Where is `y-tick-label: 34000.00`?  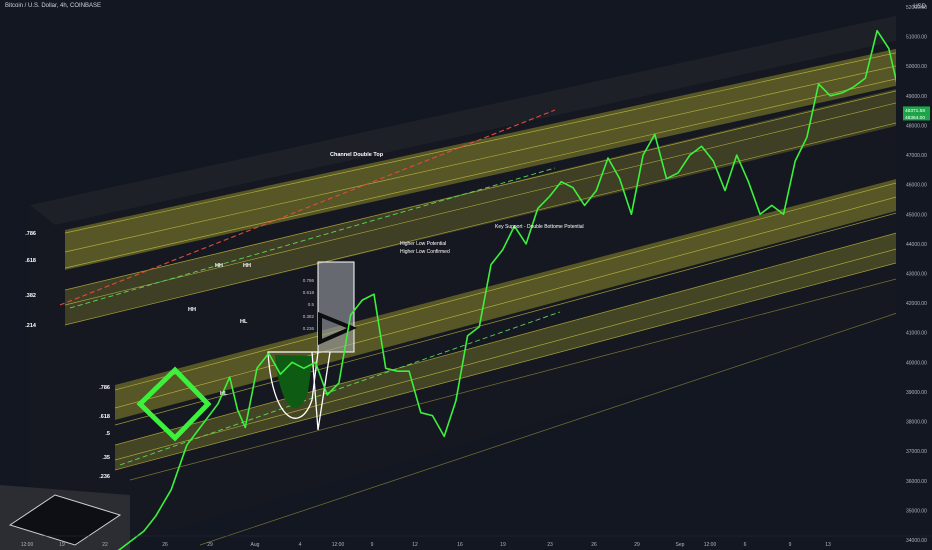 y-tick-label: 34000.00 is located at coordinates (916, 541).